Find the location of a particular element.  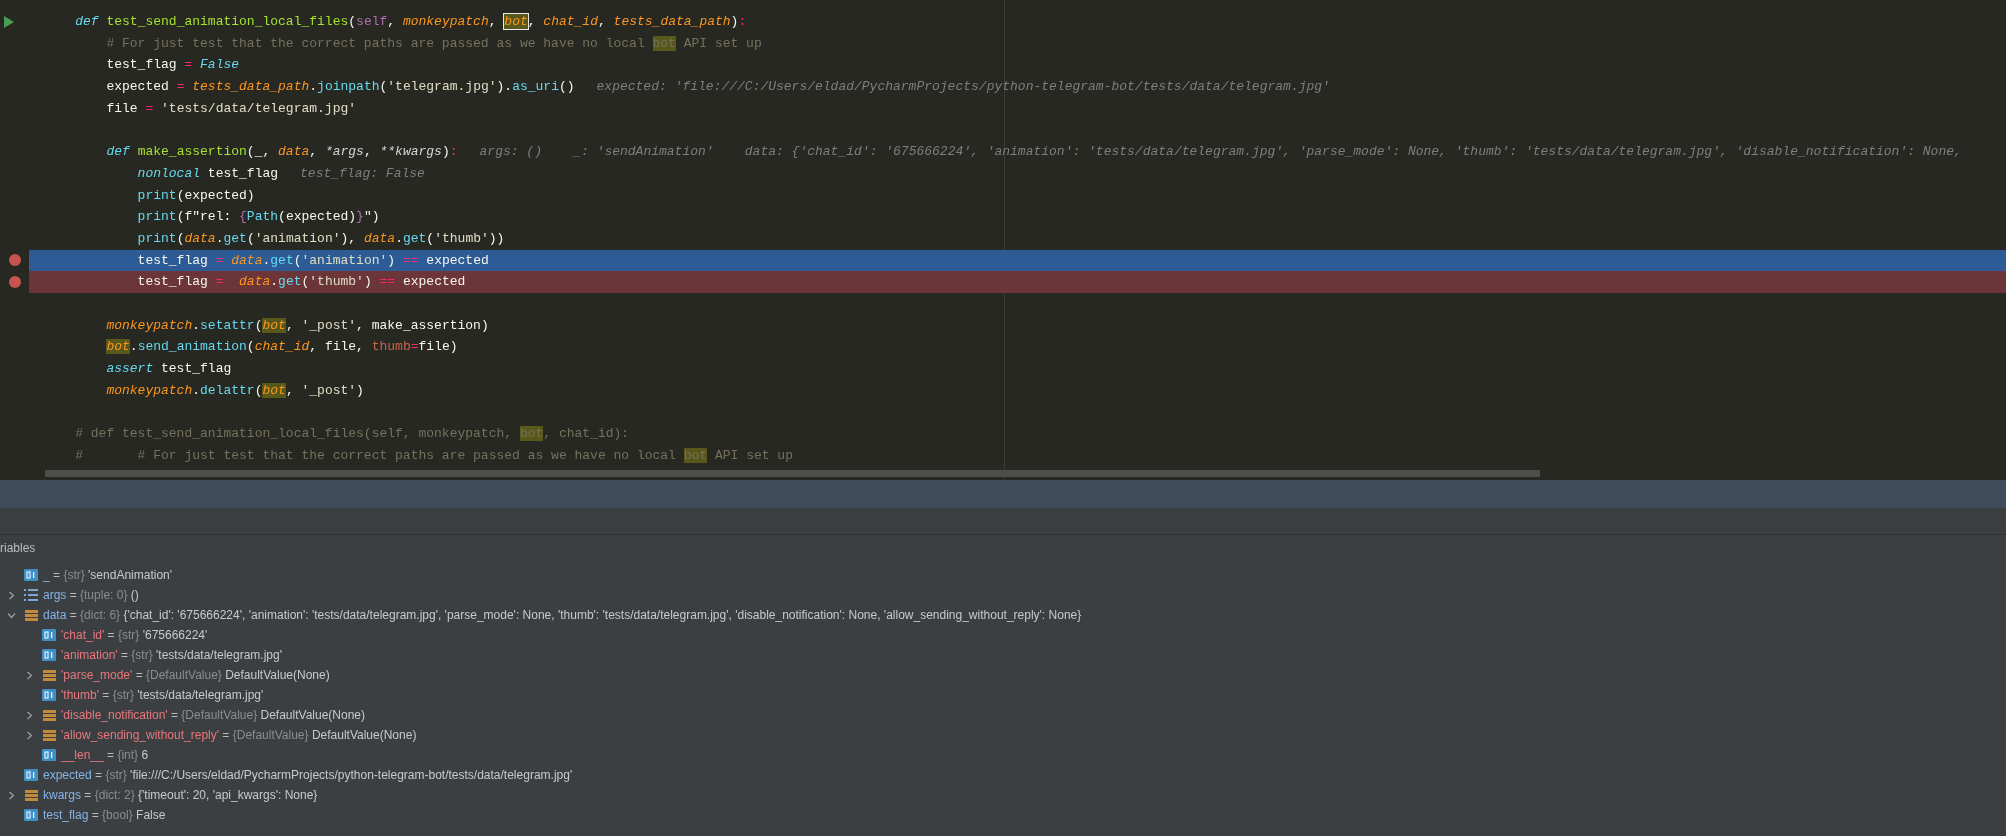

inline-value-hint: expected: 'file:///C:/Users/eldad/PycharmProjects/python-telegram-bot/tests/data/telegram.jpg' is located at coordinates (963, 87).